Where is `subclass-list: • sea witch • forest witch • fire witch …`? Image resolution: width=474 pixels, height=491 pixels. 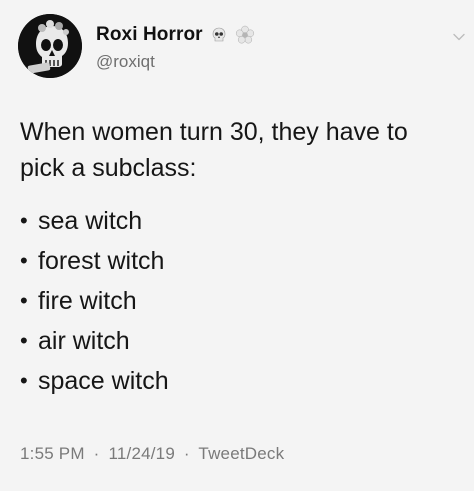 subclass-list: • sea witch • forest witch • fire witch … is located at coordinates (94, 301).